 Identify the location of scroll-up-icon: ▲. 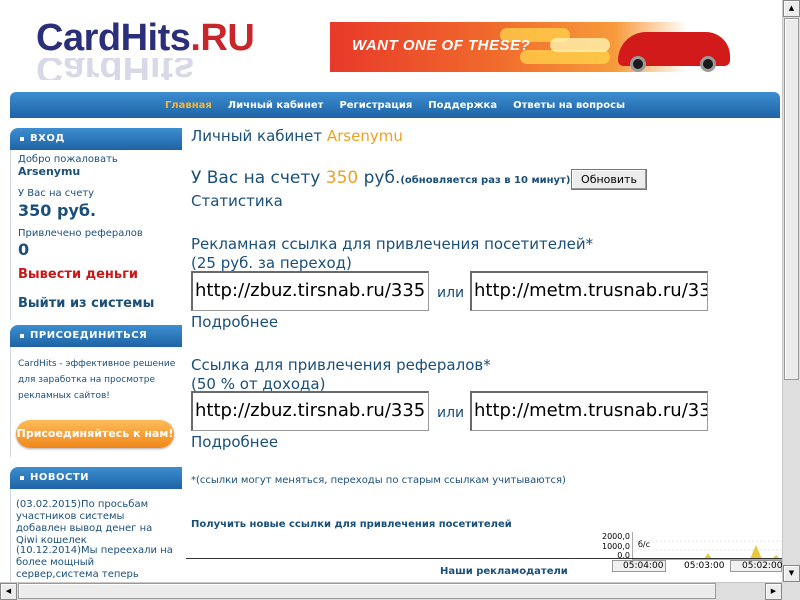
(791, 8).